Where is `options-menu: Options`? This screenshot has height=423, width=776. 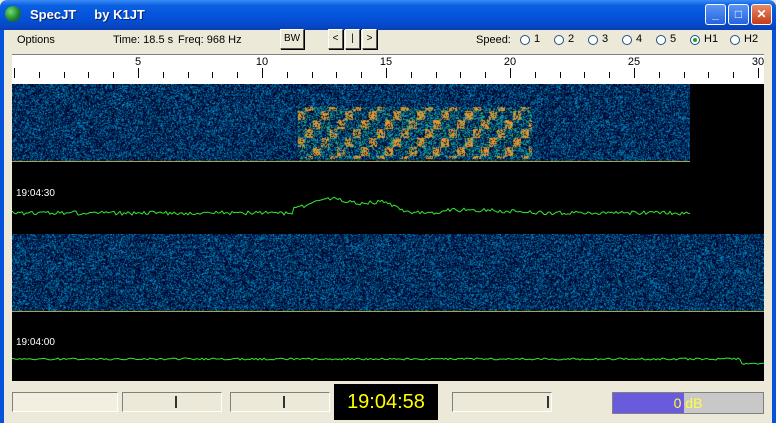
options-menu: Options is located at coordinates (36, 40).